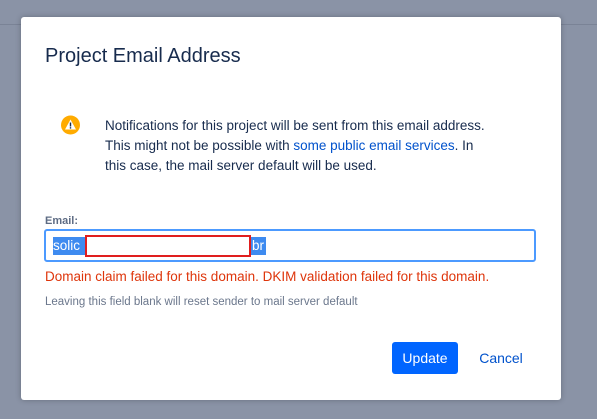  What do you see at coordinates (70, 125) in the screenshot?
I see `warning-icon` at bounding box center [70, 125].